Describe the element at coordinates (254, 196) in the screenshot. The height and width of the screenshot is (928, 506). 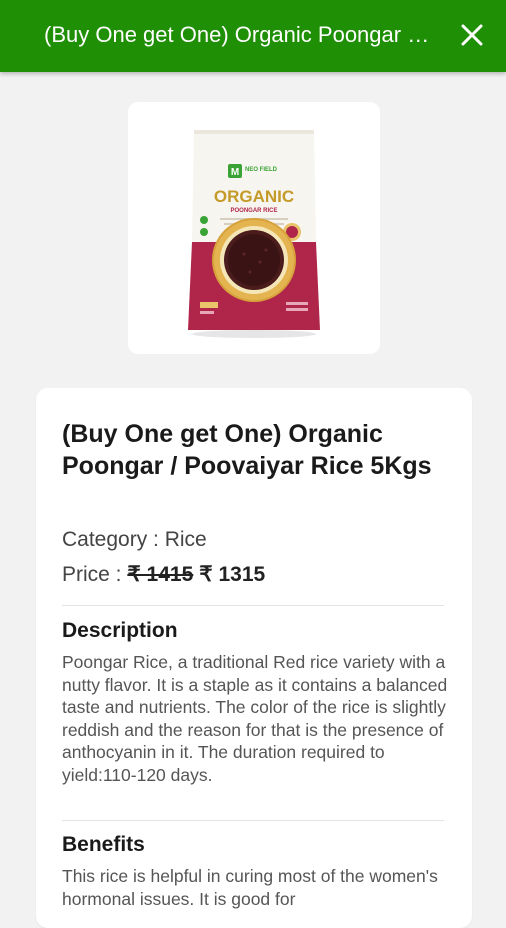
I see `svg-text: ORGANIC` at that location.